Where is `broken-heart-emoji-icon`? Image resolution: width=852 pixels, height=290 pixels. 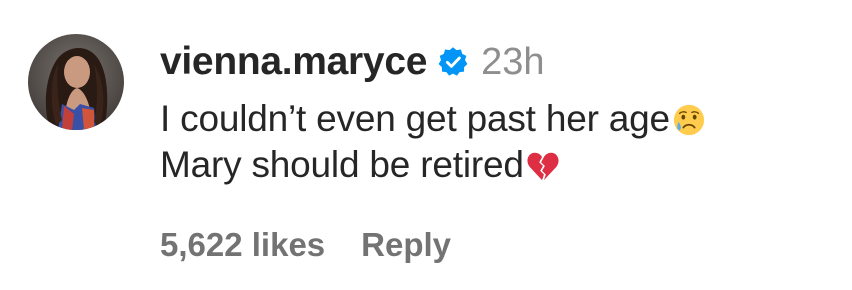 broken-heart-emoji-icon is located at coordinates (543, 166).